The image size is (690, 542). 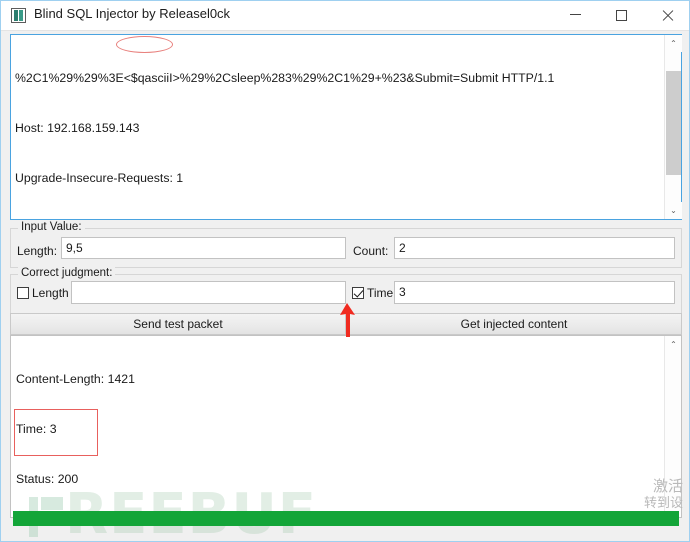 What do you see at coordinates (77, 127) in the screenshot?
I see `request-line: Host: 192.168.159.143` at bounding box center [77, 127].